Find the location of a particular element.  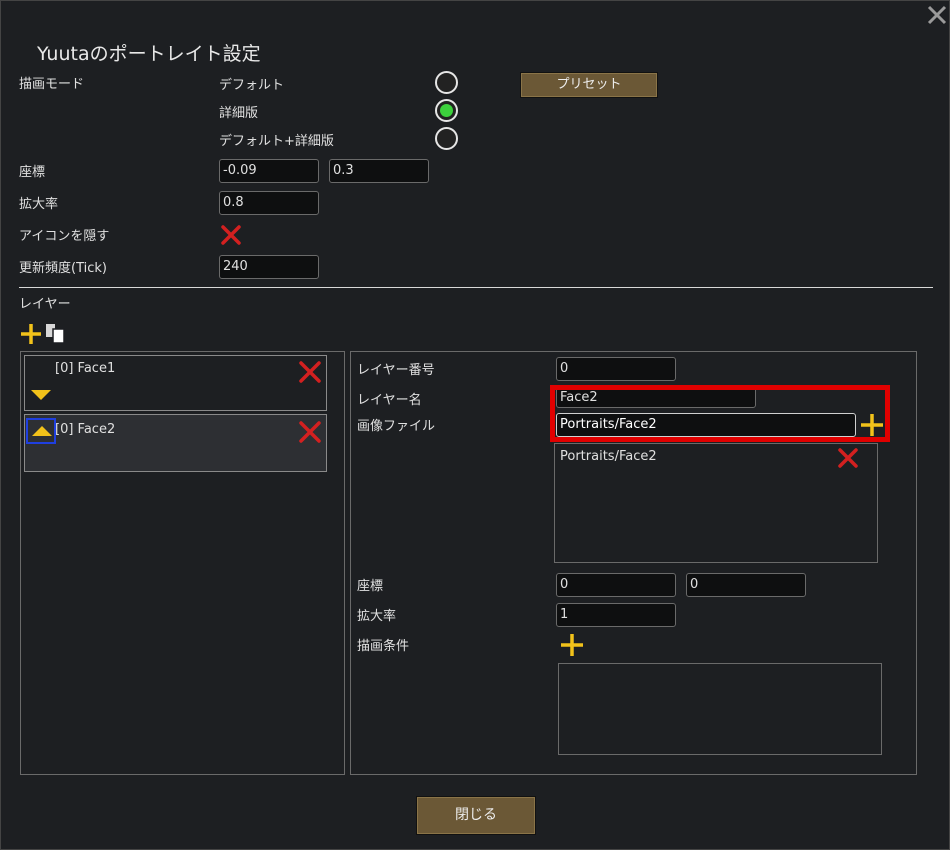

coords-label: 座標 is located at coordinates (32, 172).